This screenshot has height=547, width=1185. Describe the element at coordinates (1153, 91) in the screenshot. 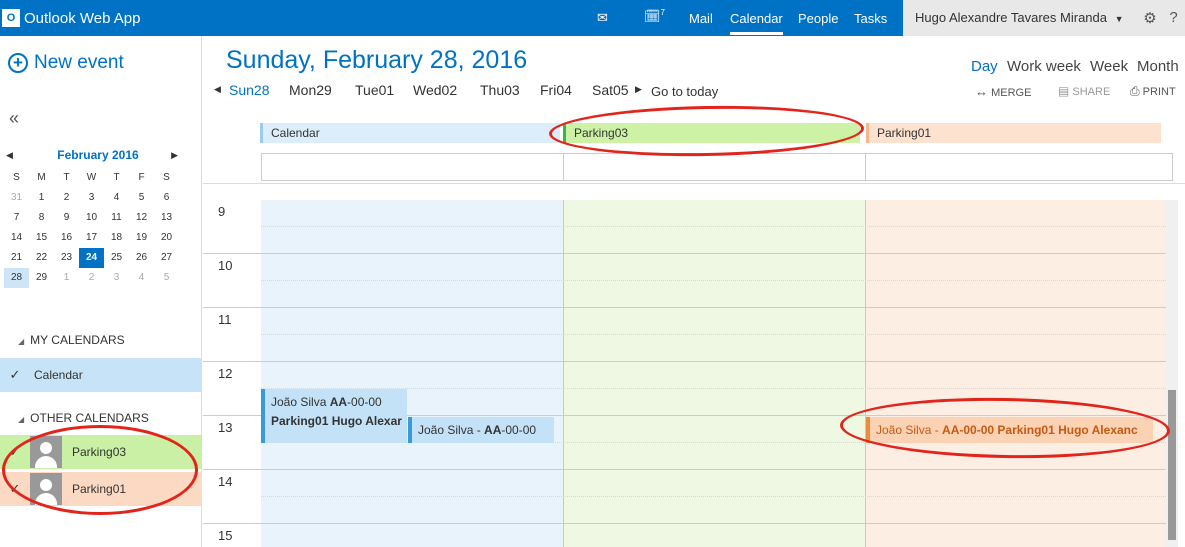

I see `print-button: ⎙ PRINT` at that location.